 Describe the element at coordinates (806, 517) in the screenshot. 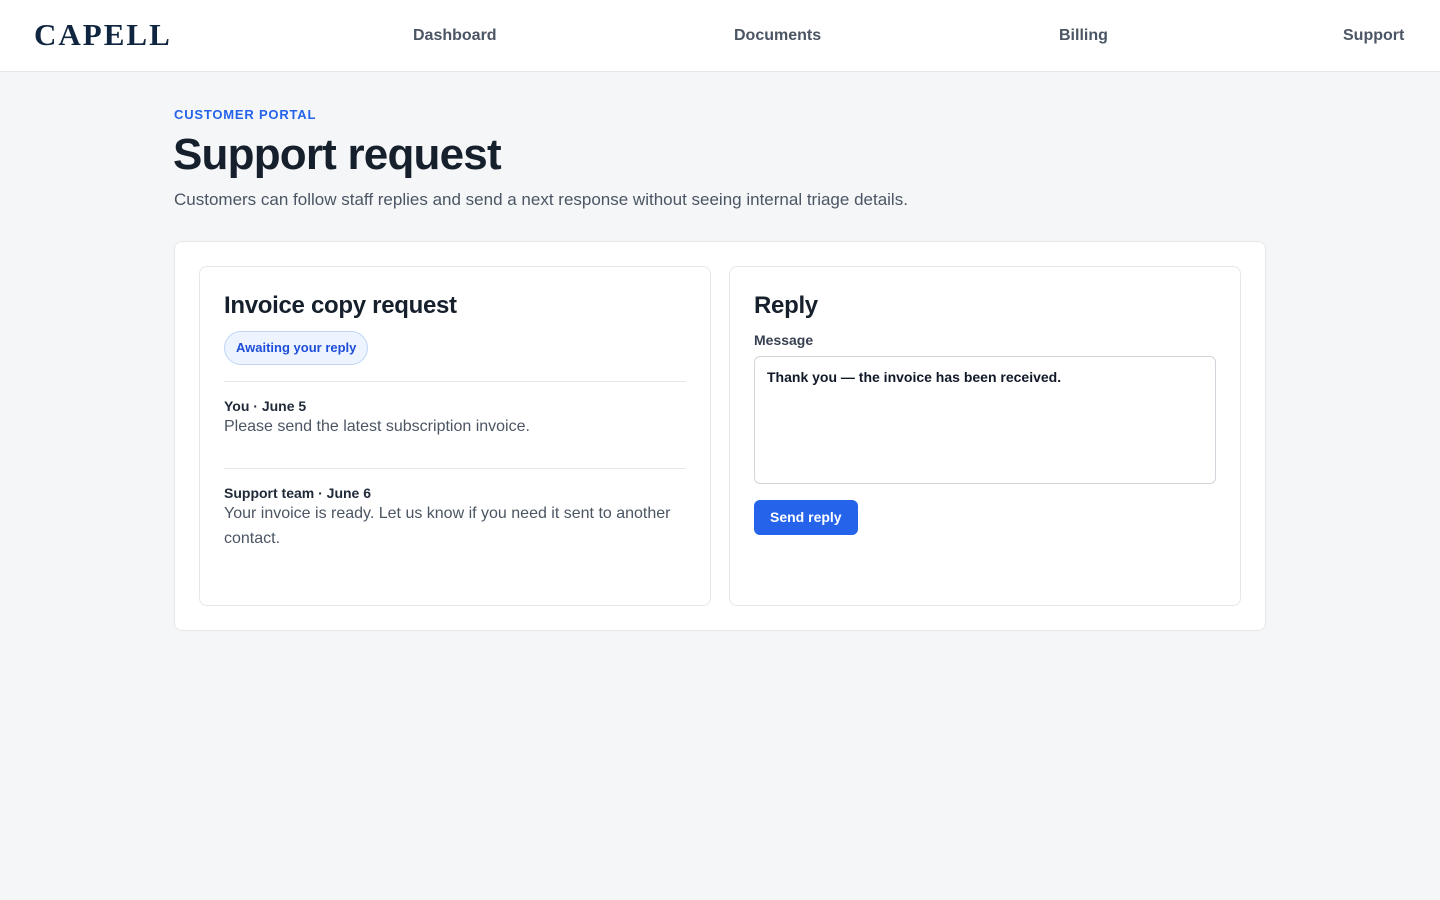

I see `send-reply-button: Send reply` at that location.